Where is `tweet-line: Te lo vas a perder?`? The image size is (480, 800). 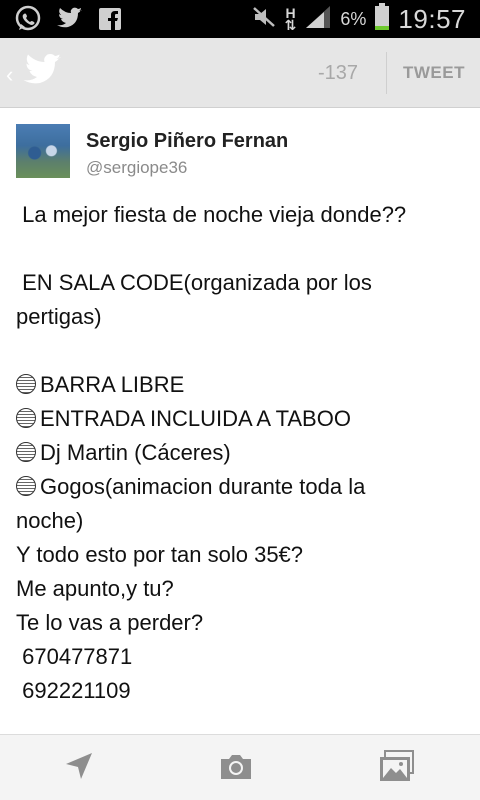
tweet-line: Te lo vas a perder? is located at coordinates (110, 622).